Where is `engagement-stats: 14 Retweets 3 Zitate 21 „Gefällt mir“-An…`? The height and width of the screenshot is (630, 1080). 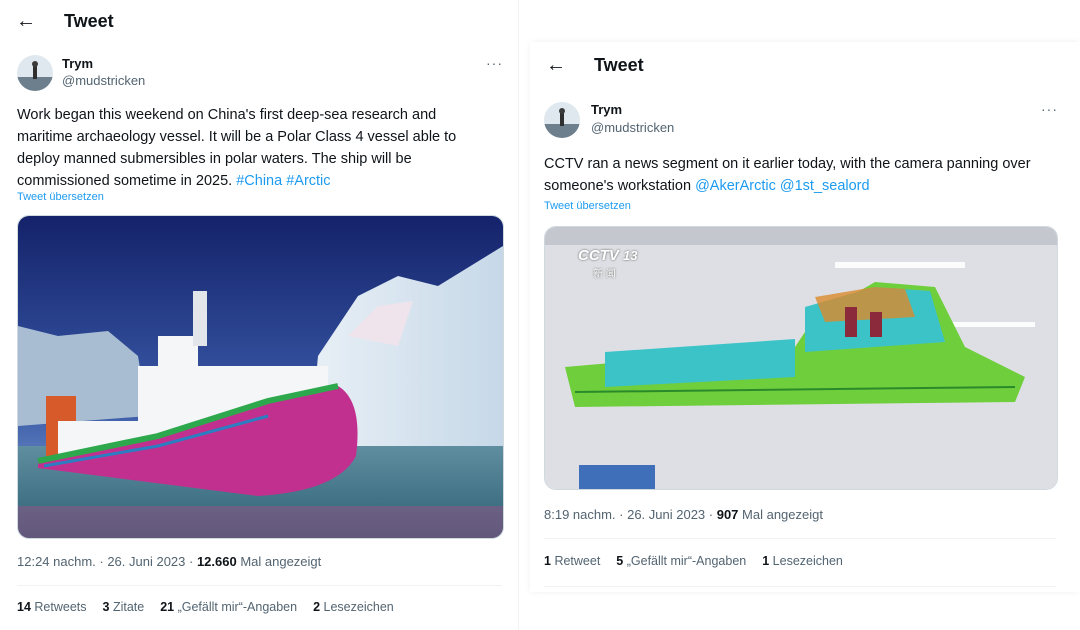 engagement-stats: 14 Retweets 3 Zitate 21 „Gefällt mir“-An… is located at coordinates (205, 607).